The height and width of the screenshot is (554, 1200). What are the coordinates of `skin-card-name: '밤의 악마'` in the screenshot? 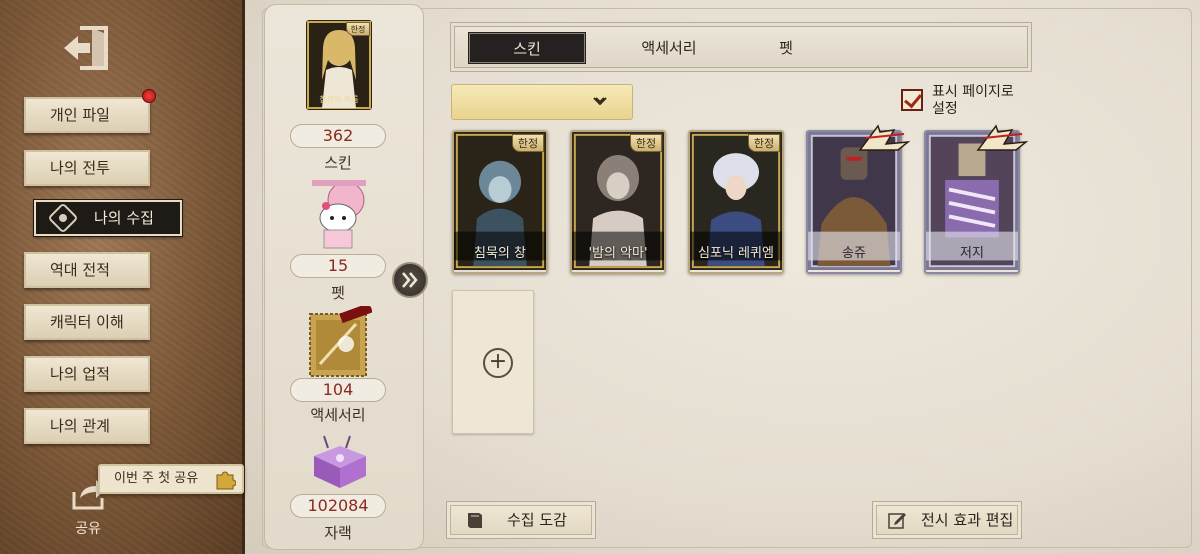 It's located at (618, 253).